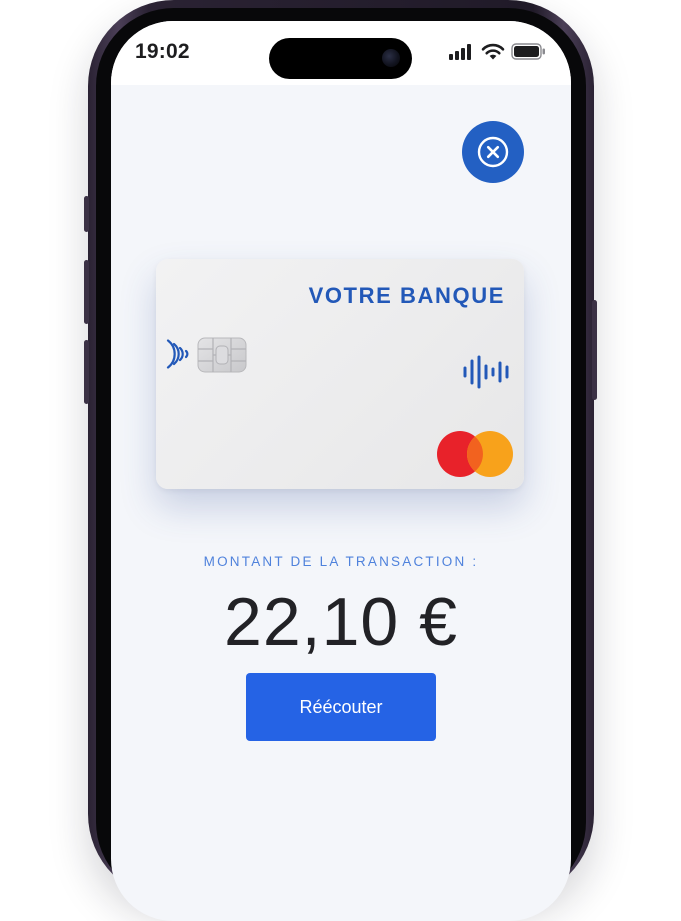 The image size is (681, 921). Describe the element at coordinates (528, 51) in the screenshot. I see `battery-icon` at that location.